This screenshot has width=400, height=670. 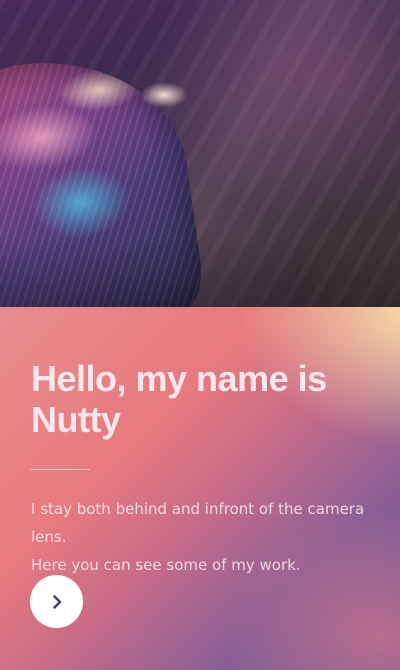 What do you see at coordinates (164, 95) in the screenshot?
I see `shell-highlight` at bounding box center [164, 95].